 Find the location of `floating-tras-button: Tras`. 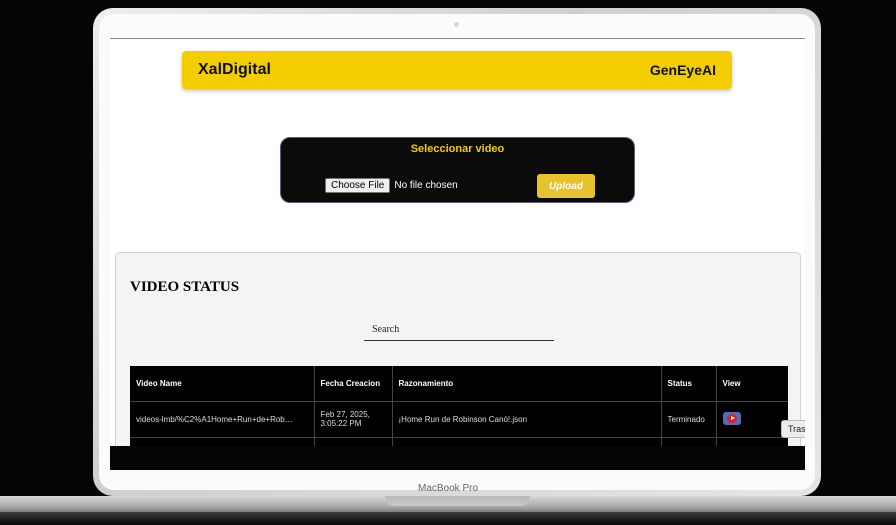

floating-tras-button: Tras is located at coordinates (793, 429).